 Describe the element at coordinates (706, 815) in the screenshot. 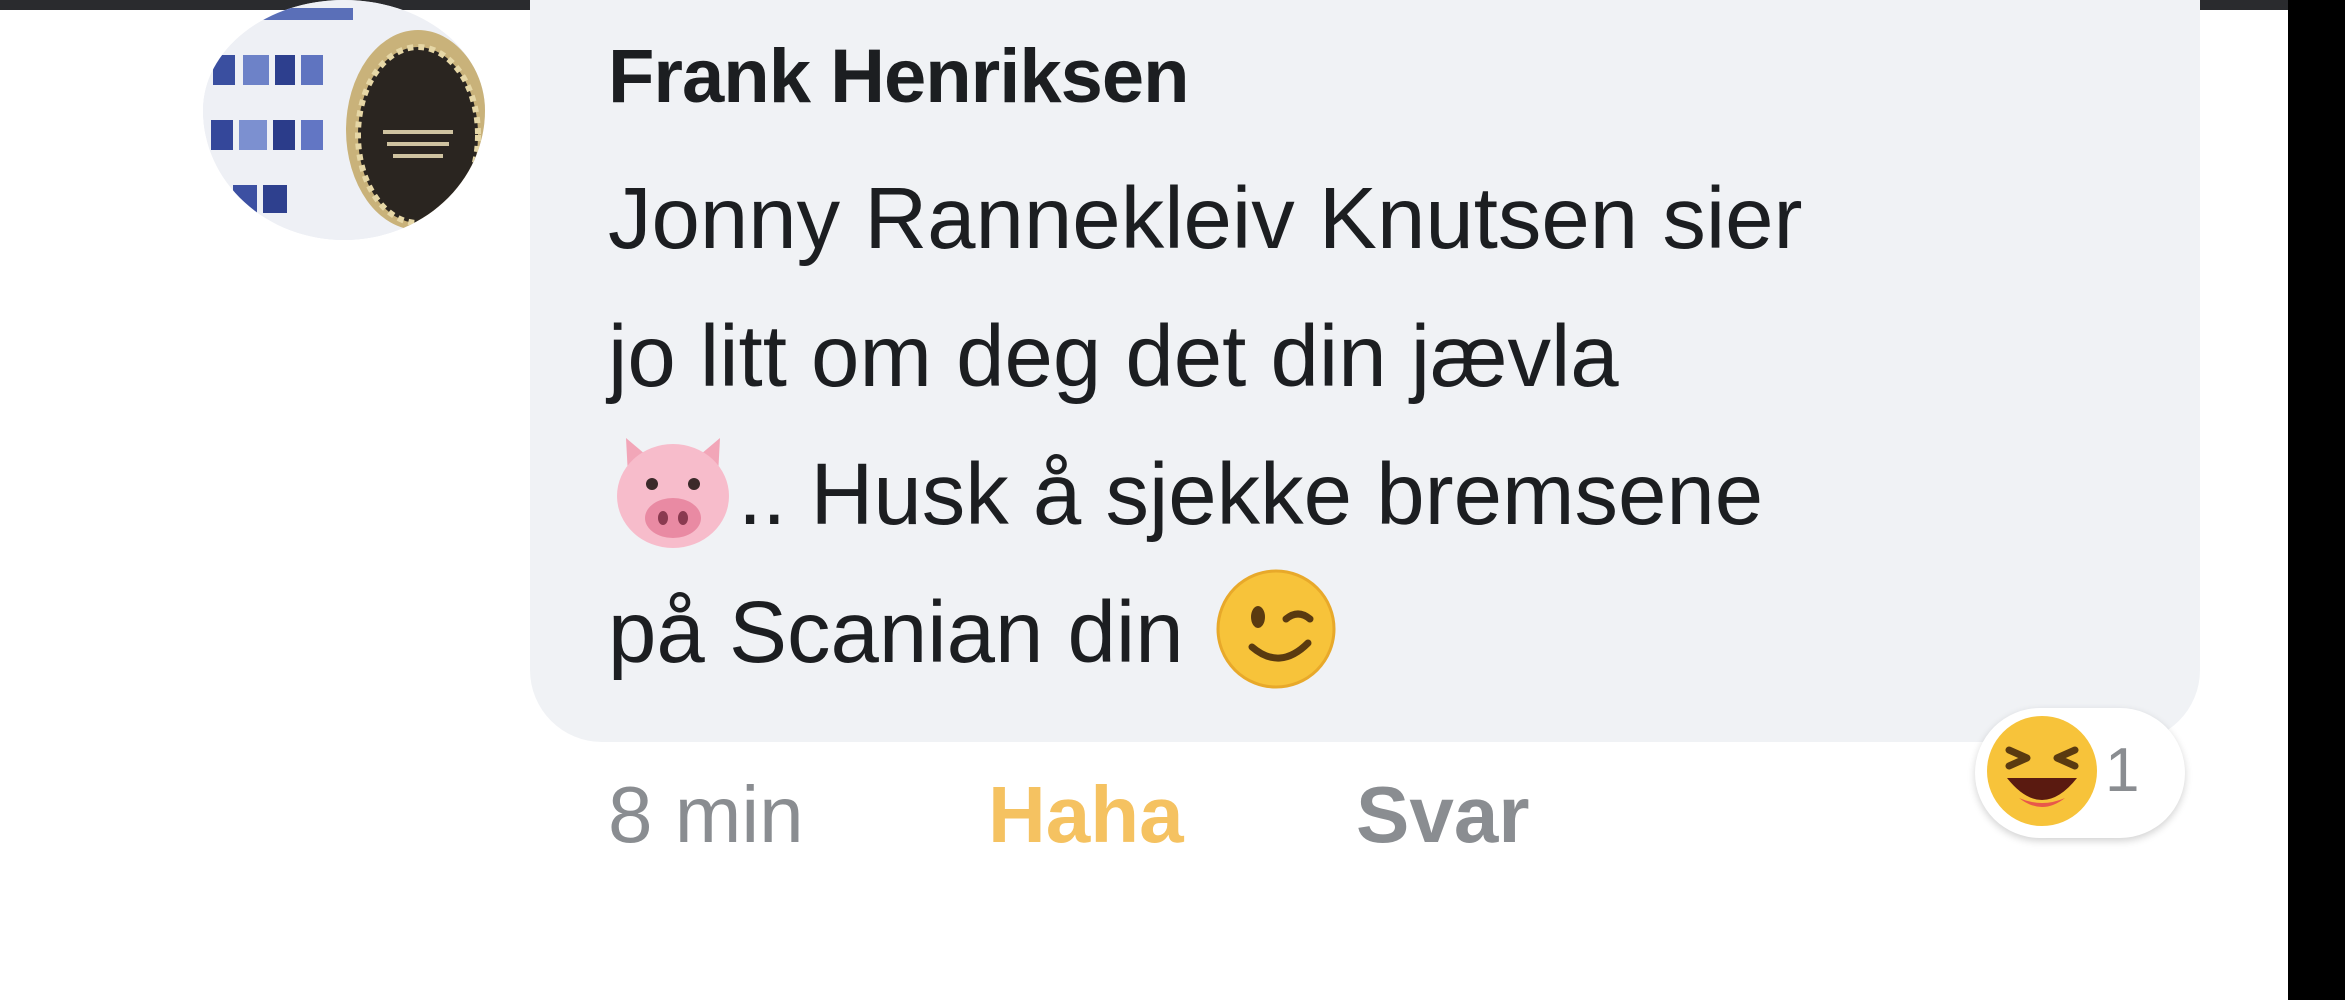

I see `timestamp: 8 min` at that location.